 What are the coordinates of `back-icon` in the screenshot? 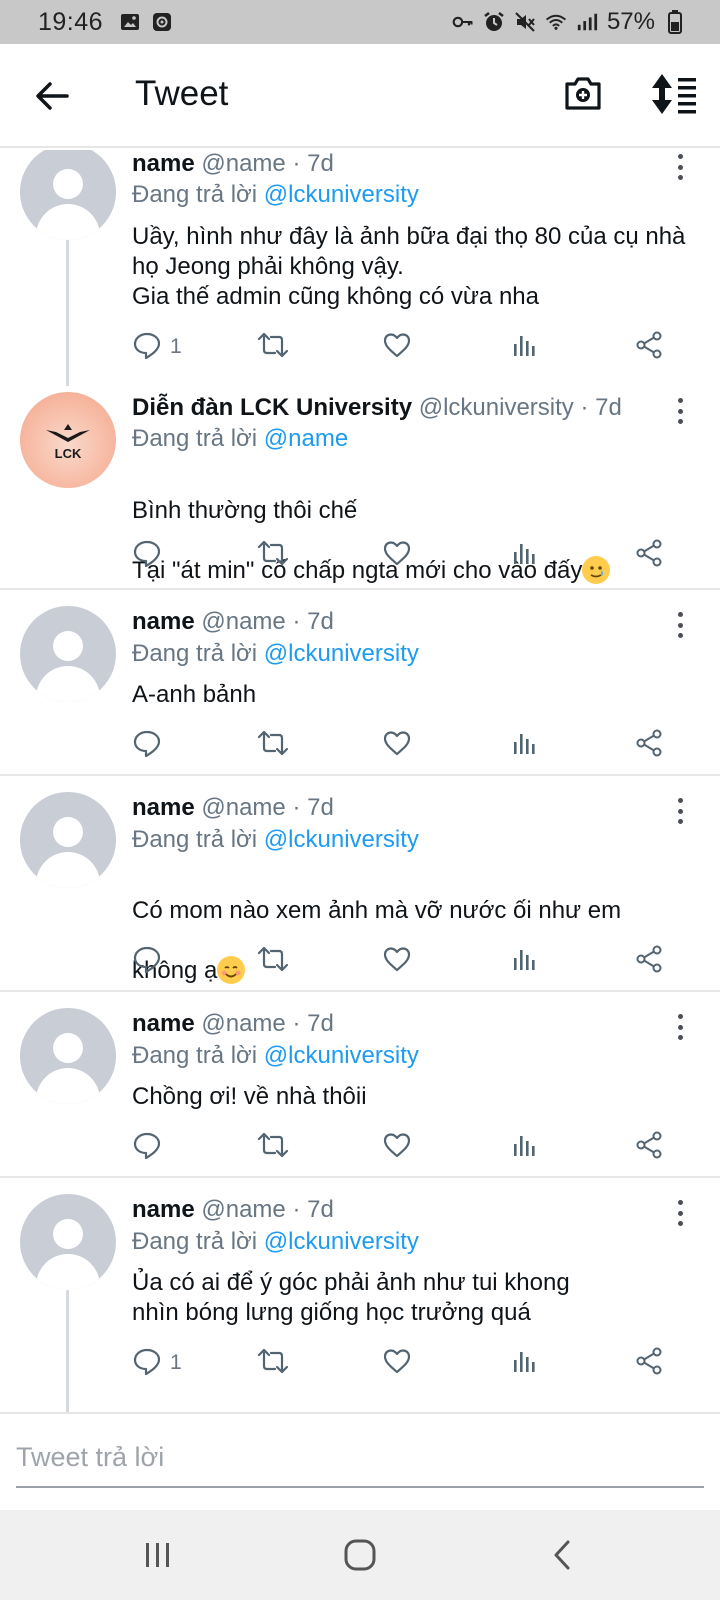 It's located at (562, 1555).